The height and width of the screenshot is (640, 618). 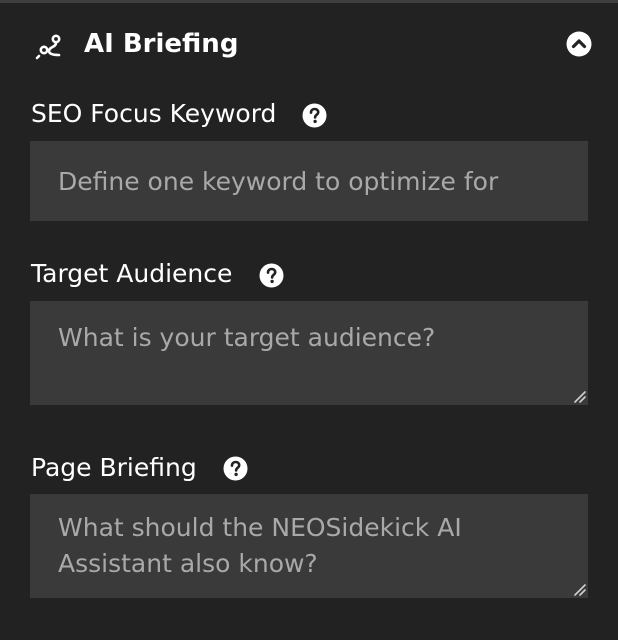 I want to click on chevron-up-circle-icon, so click(x=579, y=44).